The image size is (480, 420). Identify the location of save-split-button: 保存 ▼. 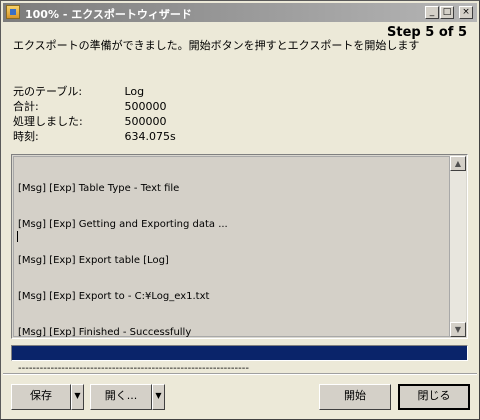
(47, 397).